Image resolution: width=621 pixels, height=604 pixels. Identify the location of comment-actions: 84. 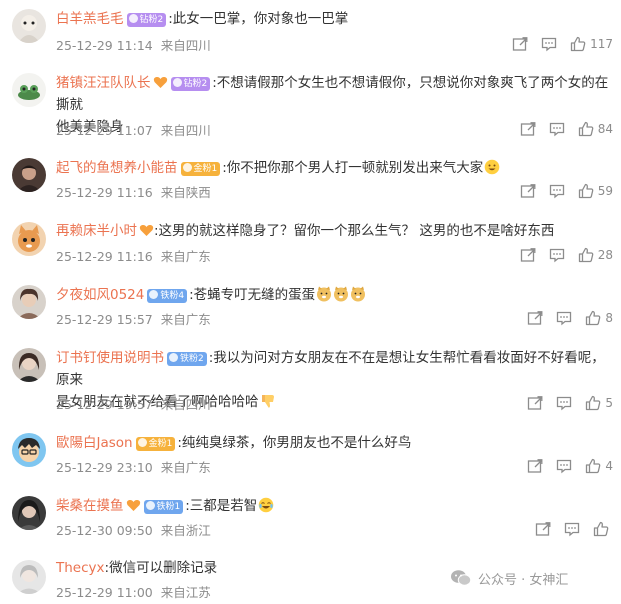
(560, 129).